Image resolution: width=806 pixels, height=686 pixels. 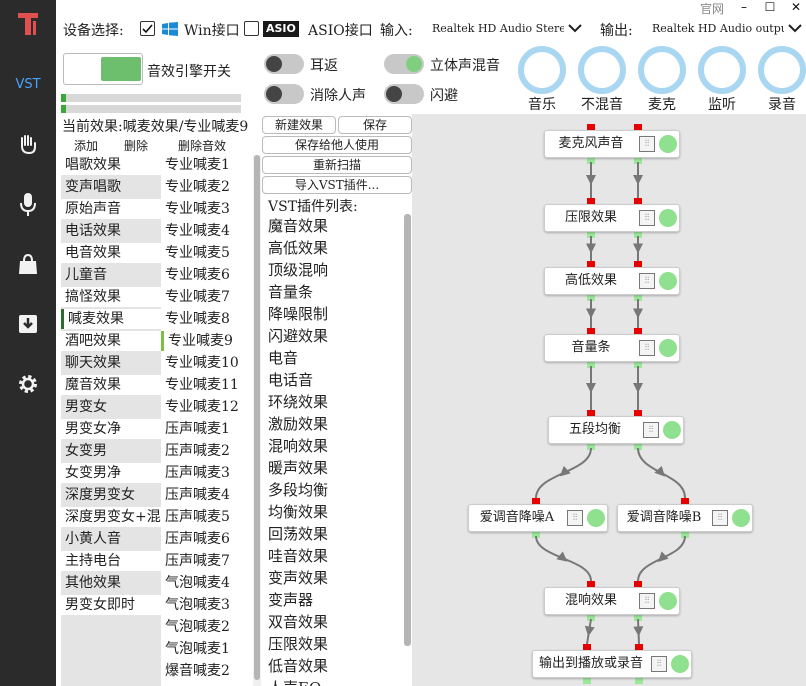 I want to click on preset-item: 气泡喊麦1, so click(x=206, y=649).